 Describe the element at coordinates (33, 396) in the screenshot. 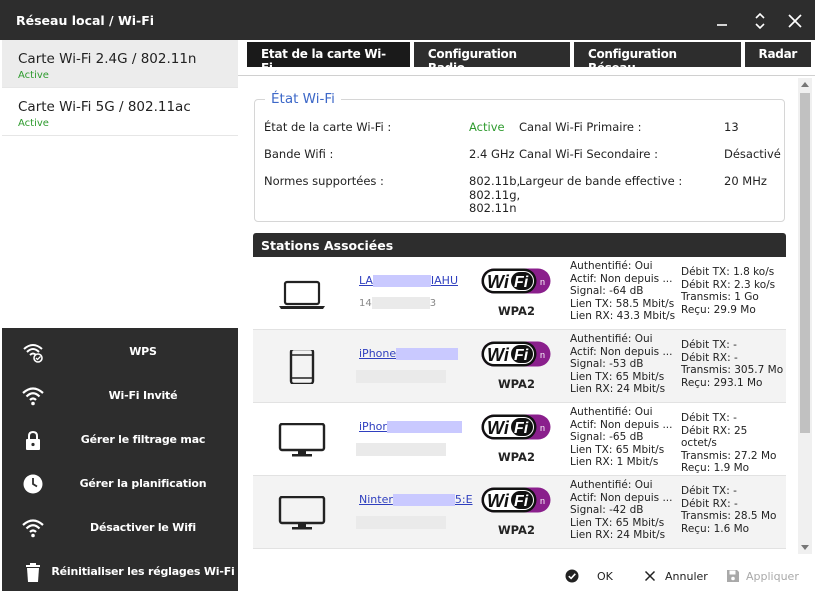

I see `wifi-guest-icon` at that location.